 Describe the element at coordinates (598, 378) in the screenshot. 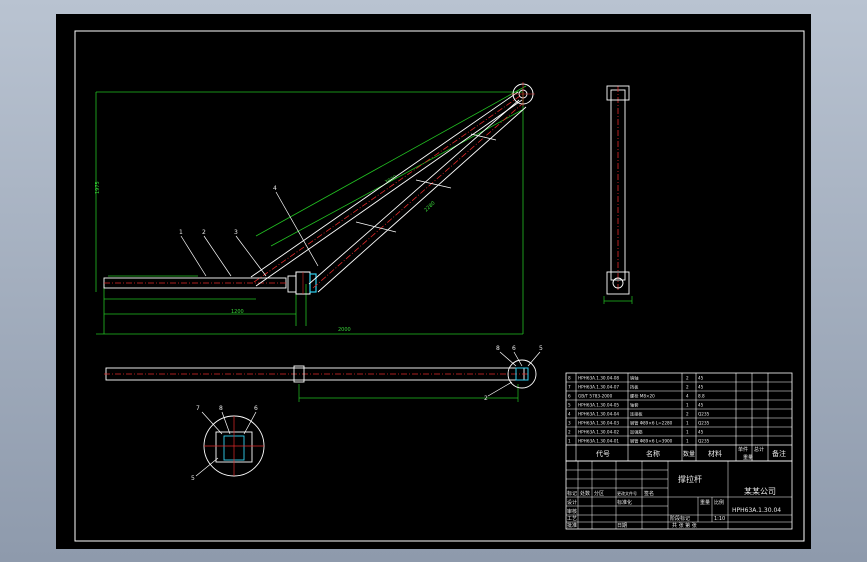

I see `parts-row-code: HPH63A.1.30.04-08` at that location.